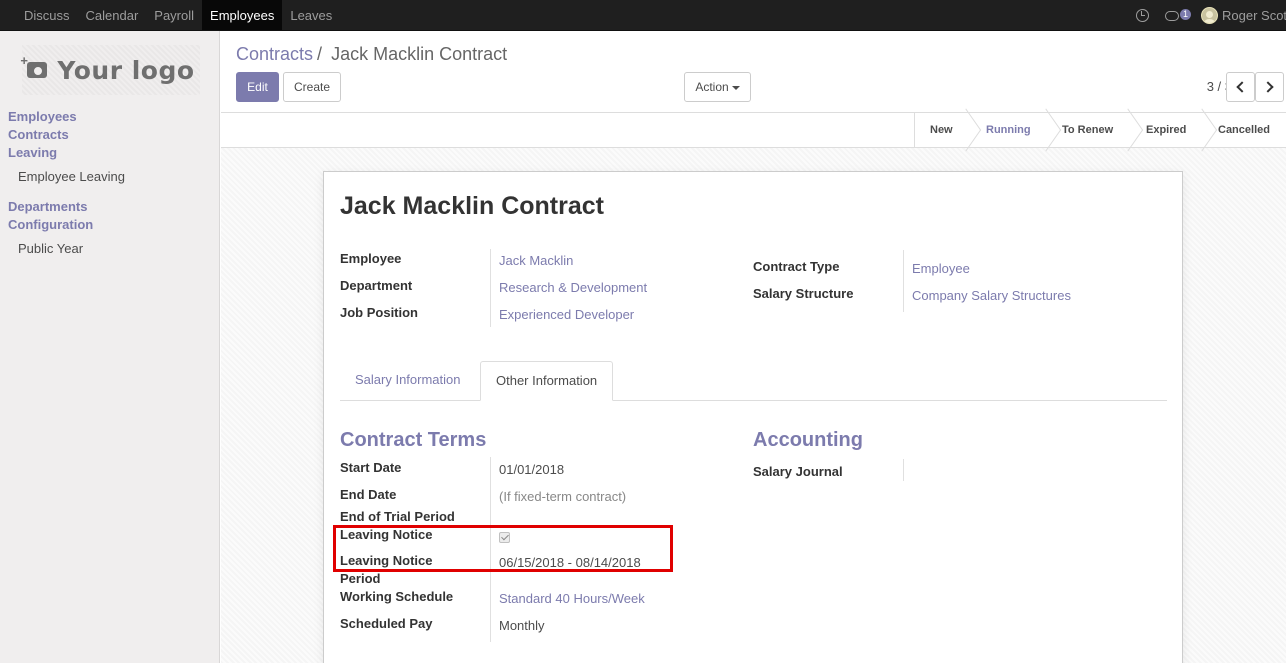 This screenshot has width=1286, height=663. I want to click on caret-down-icon, so click(735, 87).